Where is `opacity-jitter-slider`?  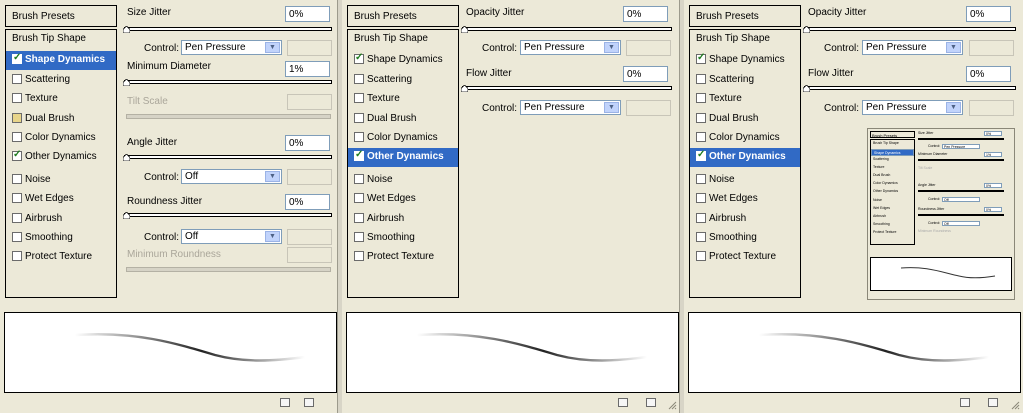
opacity-jitter-slider is located at coordinates (566, 29).